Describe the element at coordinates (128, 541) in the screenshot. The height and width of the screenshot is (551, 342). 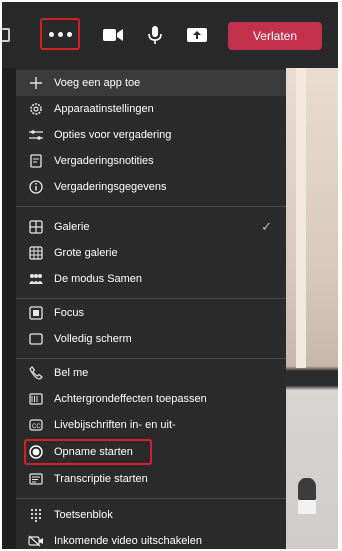
I see `menu-item-label: Inkomende video uitschakelen` at that location.